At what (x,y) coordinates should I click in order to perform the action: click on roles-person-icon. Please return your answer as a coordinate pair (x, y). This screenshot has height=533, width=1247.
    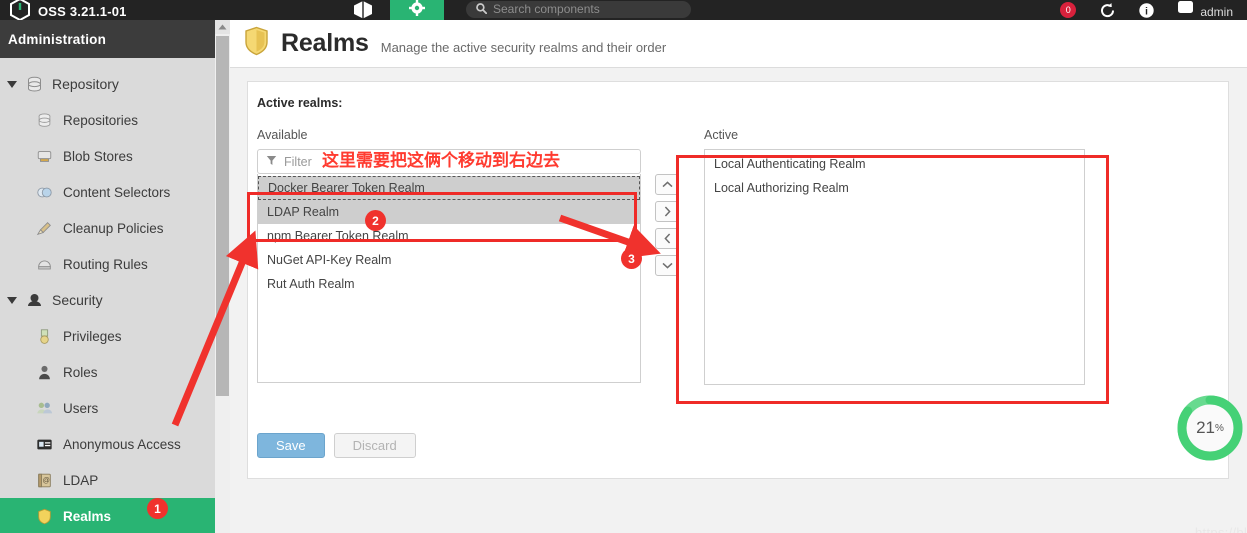
    Looking at the image, I should click on (44, 372).